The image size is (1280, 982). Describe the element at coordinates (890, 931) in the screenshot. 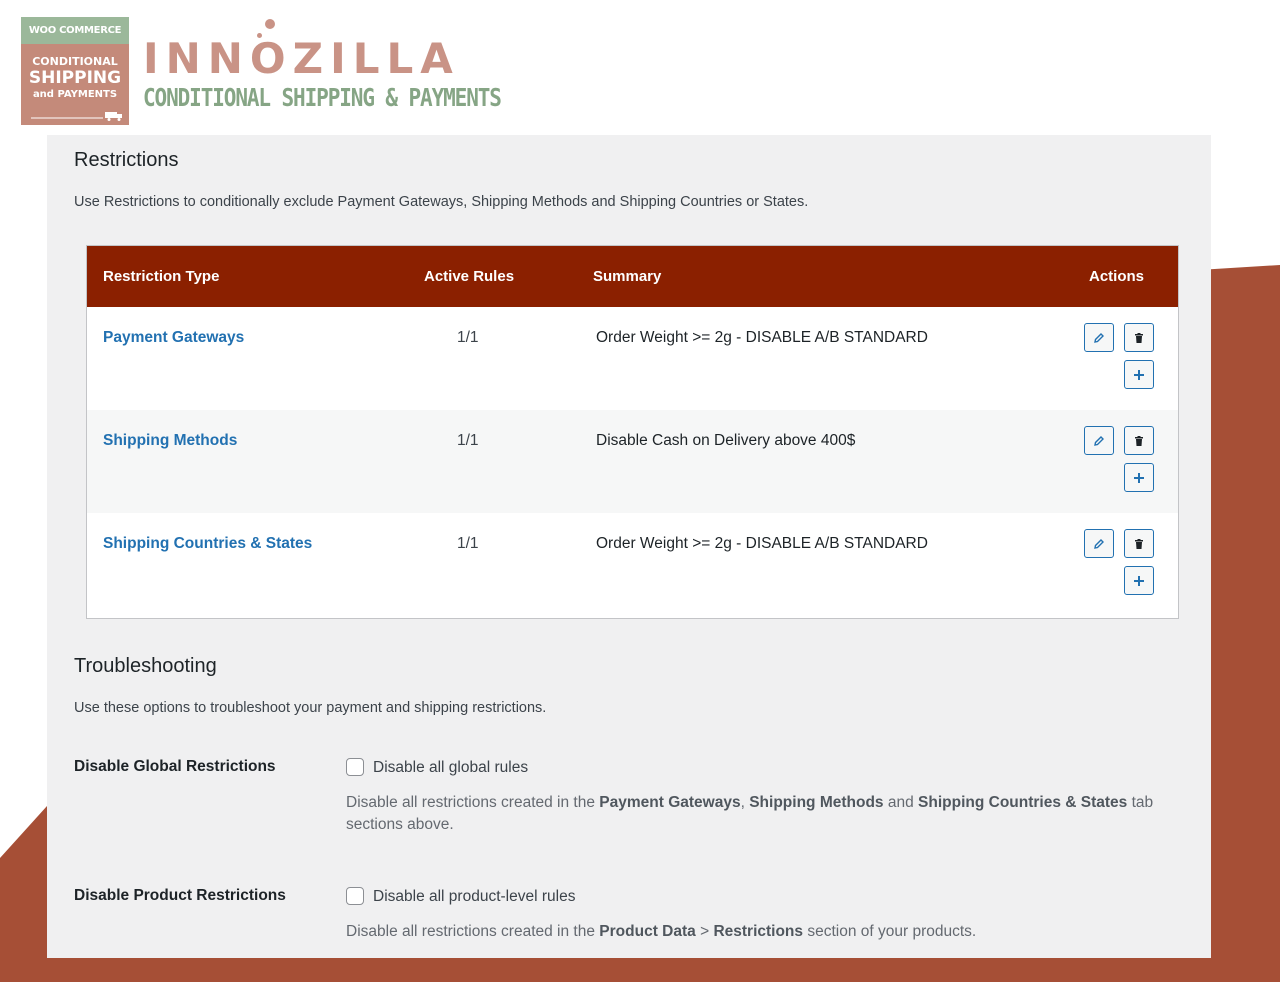

I see `desc-text: section of your products.` at that location.